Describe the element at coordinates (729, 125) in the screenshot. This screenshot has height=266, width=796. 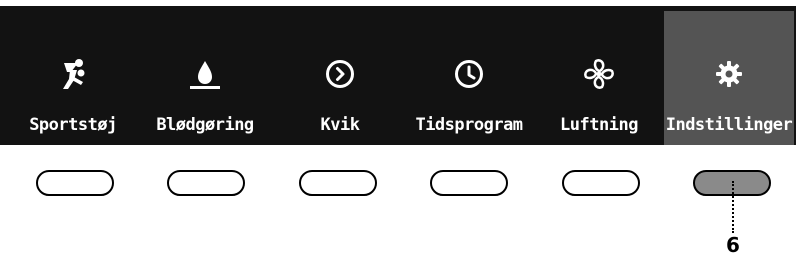
I see `menu-item-label: Indstillinger` at that location.